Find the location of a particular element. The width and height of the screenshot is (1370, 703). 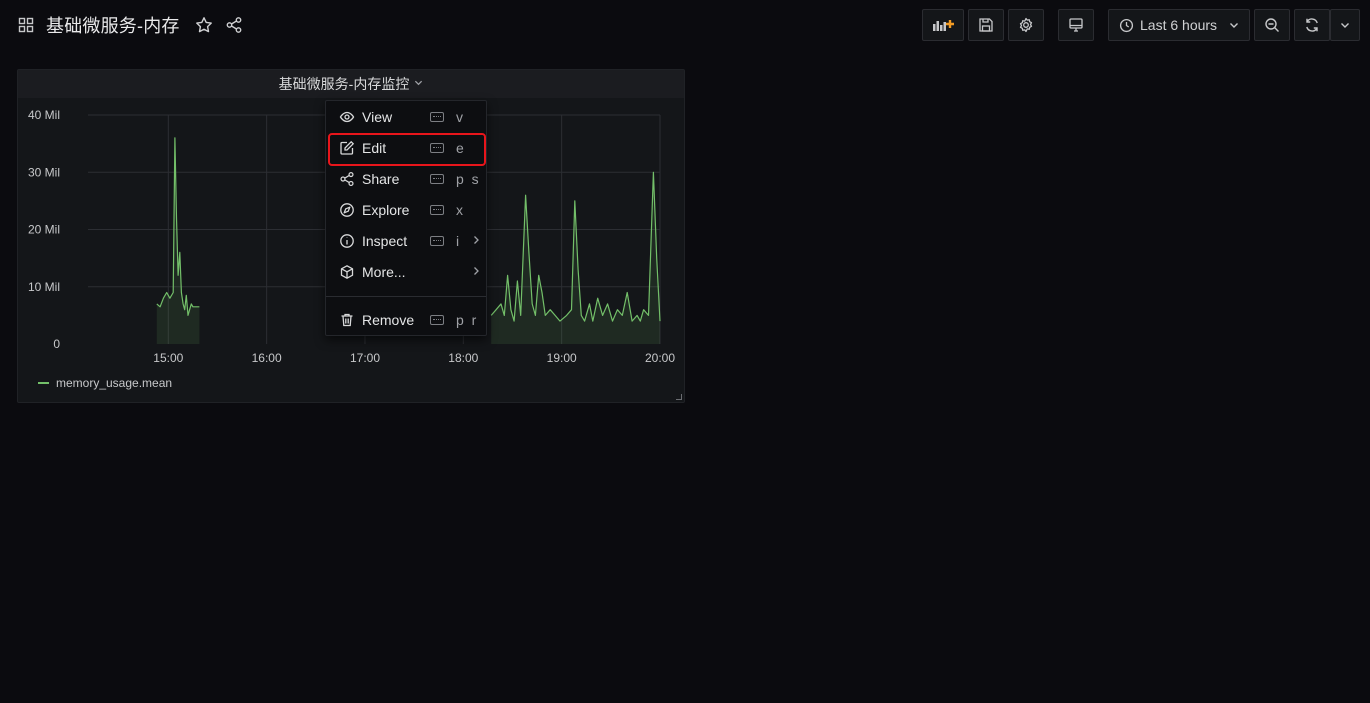

refresh-icon is located at coordinates (1312, 25).